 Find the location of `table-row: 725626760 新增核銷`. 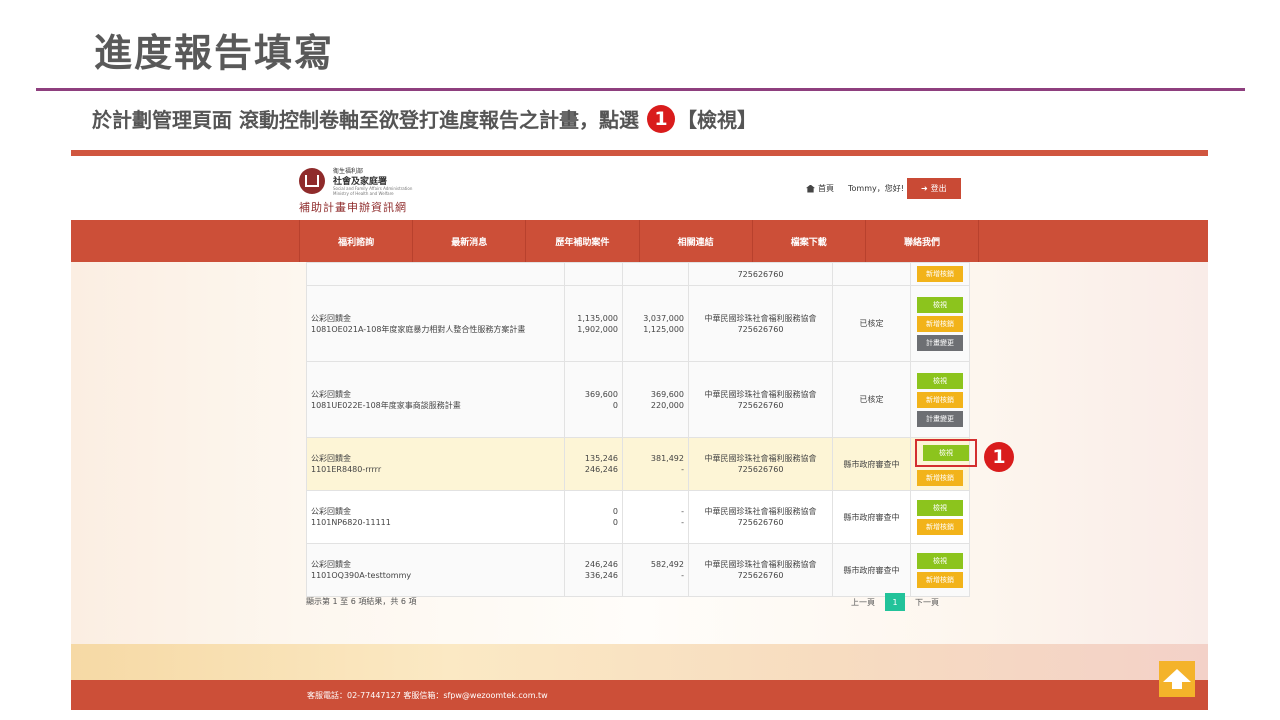

table-row: 725626760 新增核銷 is located at coordinates (638, 274).